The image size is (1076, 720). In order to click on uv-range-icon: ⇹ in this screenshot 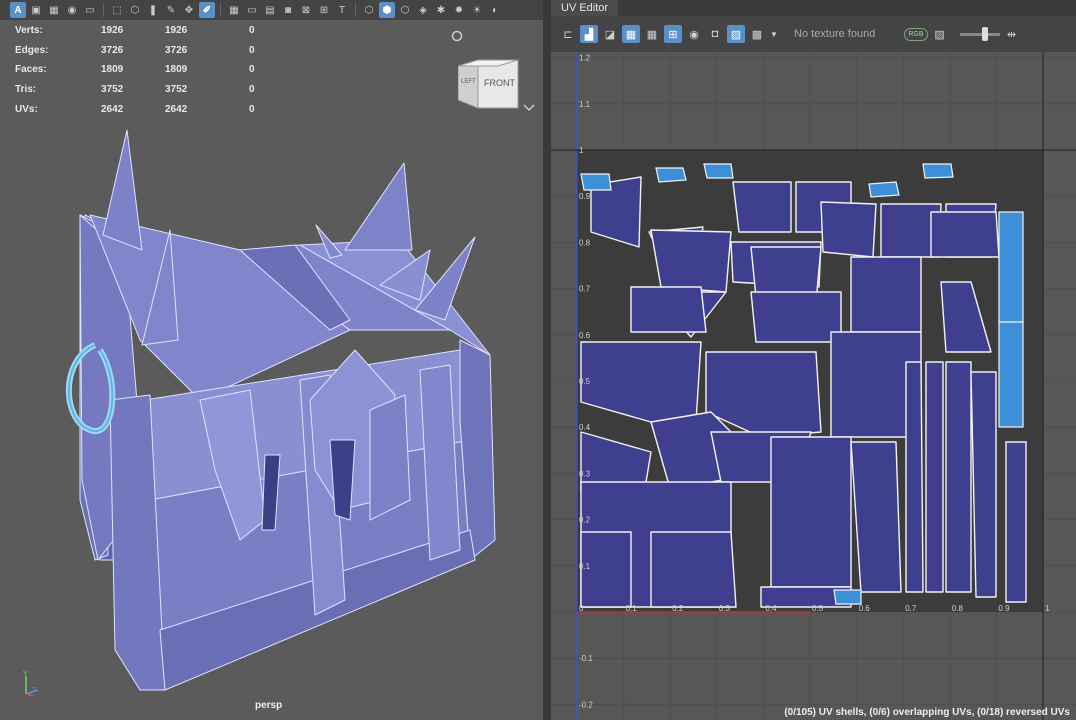, I will do `click(1012, 34)`.